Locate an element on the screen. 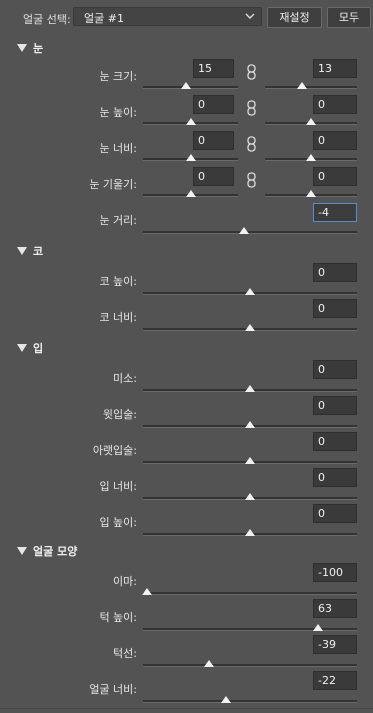  eye-height-right-input: 0 is located at coordinates (335, 104).